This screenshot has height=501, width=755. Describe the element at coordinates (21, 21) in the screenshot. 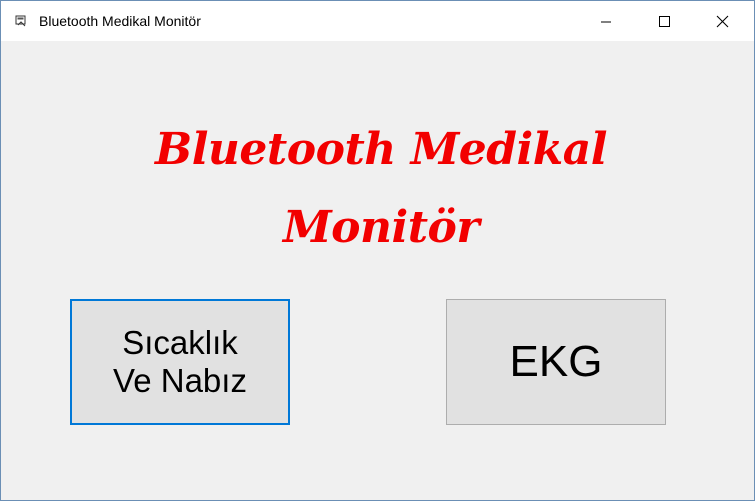

I see `app-icon` at that location.